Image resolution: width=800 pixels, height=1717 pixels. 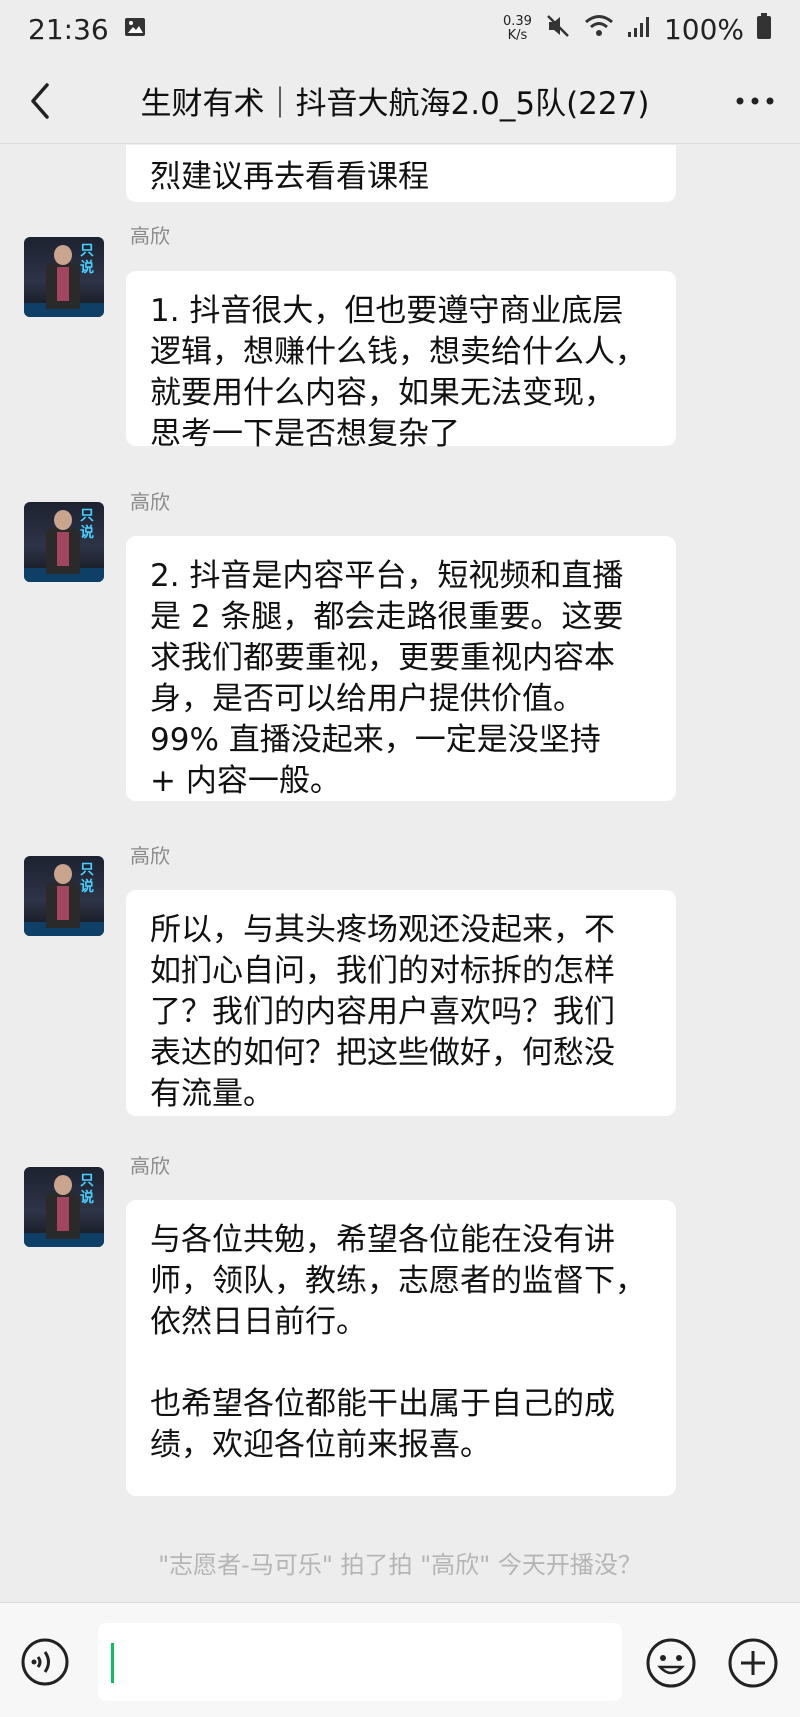 I want to click on status-bar: 21:36 0.39 K/s 100%, so click(x=400, y=29).